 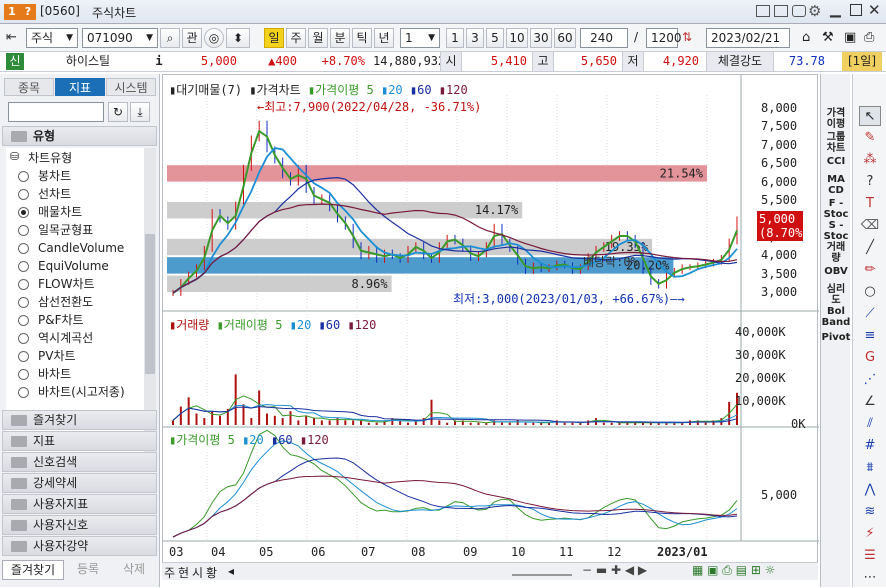 I want to click on circle-icon: ○, so click(x=870, y=292).